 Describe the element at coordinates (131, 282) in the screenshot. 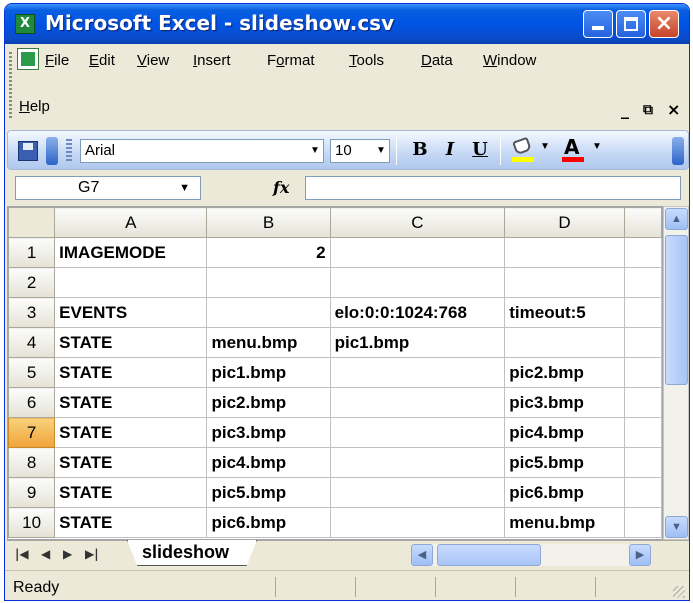

I see `cell-a2` at that location.